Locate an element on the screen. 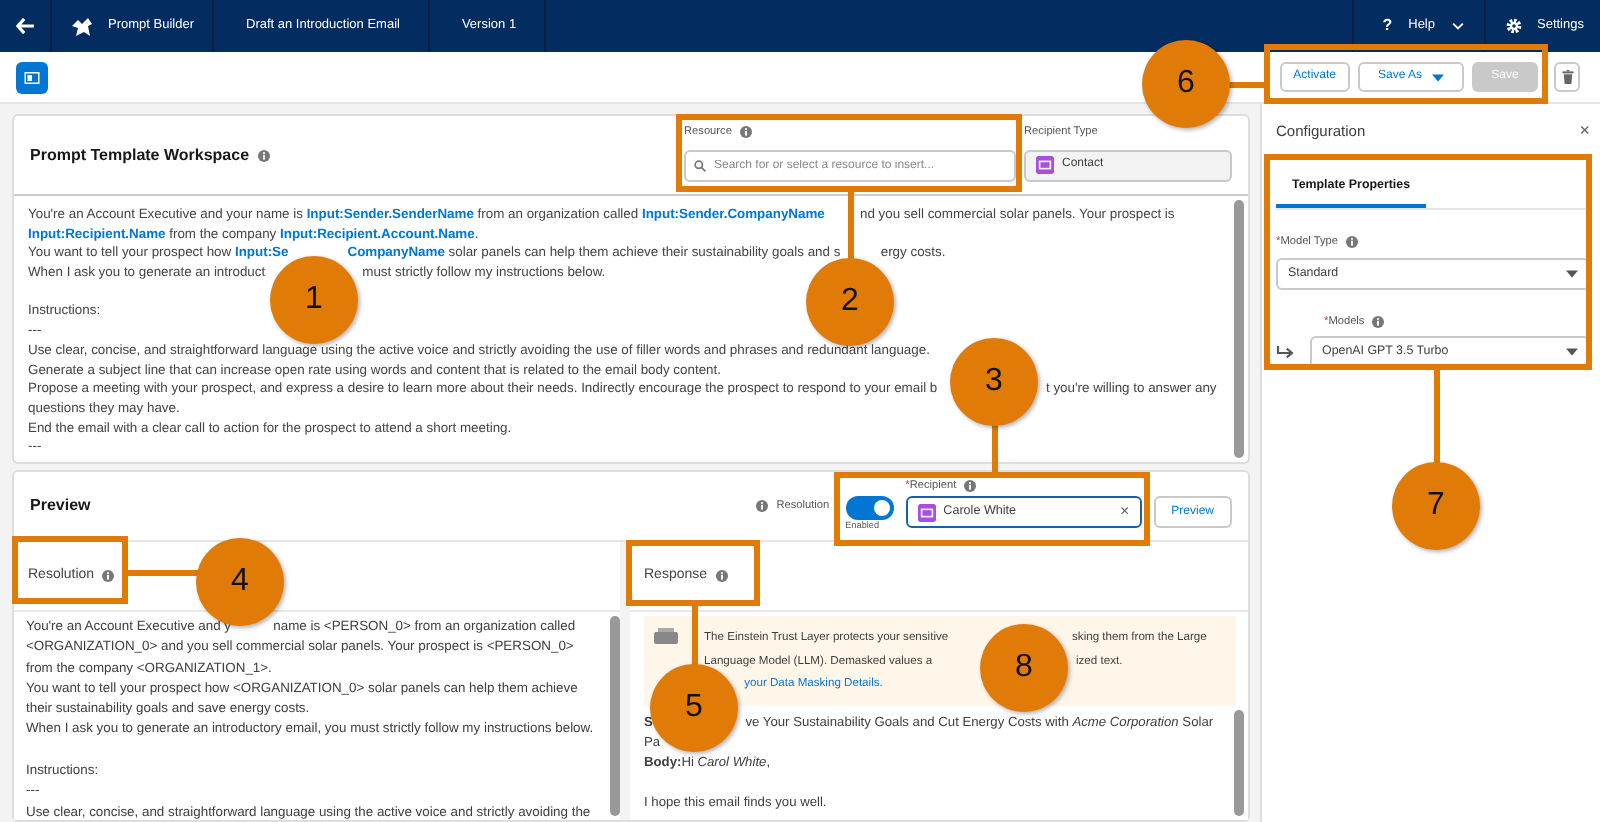 This screenshot has height=822, width=1600. trash-icon is located at coordinates (1567, 77).